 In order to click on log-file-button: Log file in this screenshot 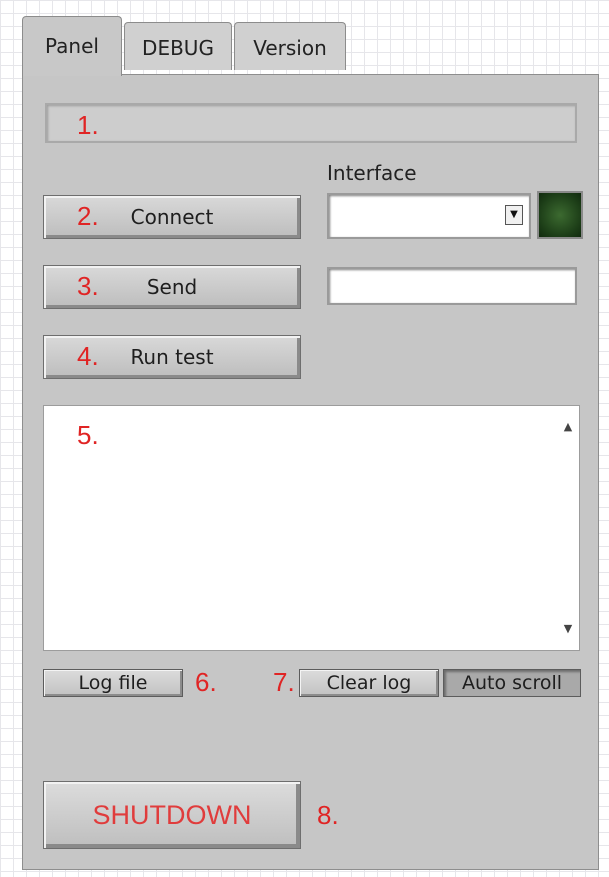, I will do `click(113, 683)`.